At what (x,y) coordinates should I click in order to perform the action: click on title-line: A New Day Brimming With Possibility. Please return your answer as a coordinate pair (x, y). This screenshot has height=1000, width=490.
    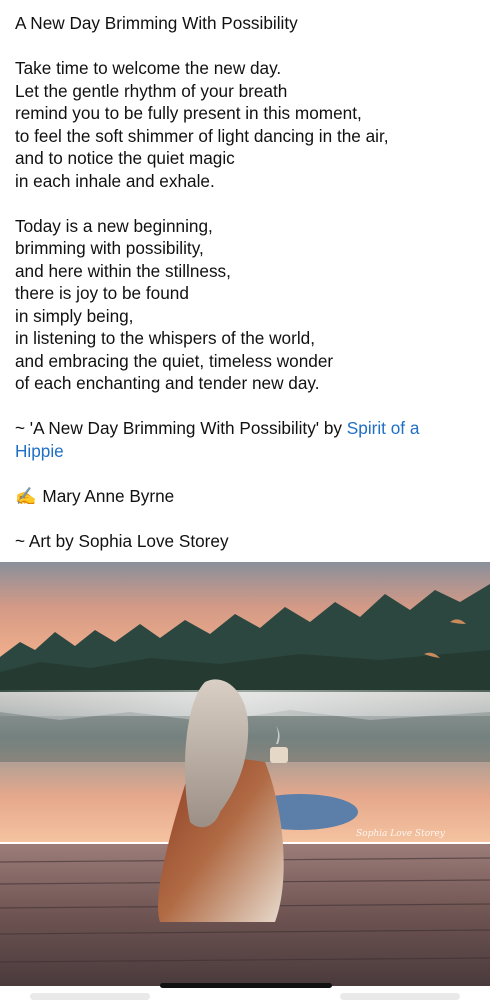
    Looking at the image, I should click on (156, 23).